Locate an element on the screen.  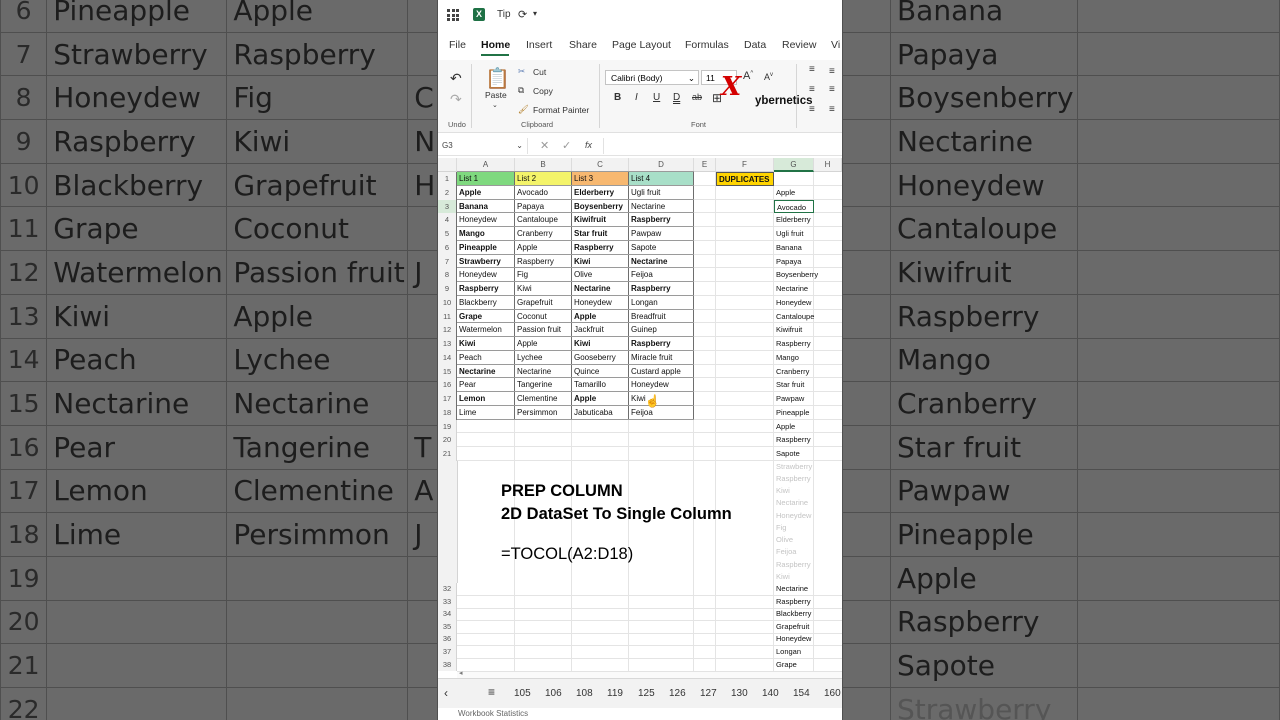
row-header: 8 is located at coordinates (447, 275).